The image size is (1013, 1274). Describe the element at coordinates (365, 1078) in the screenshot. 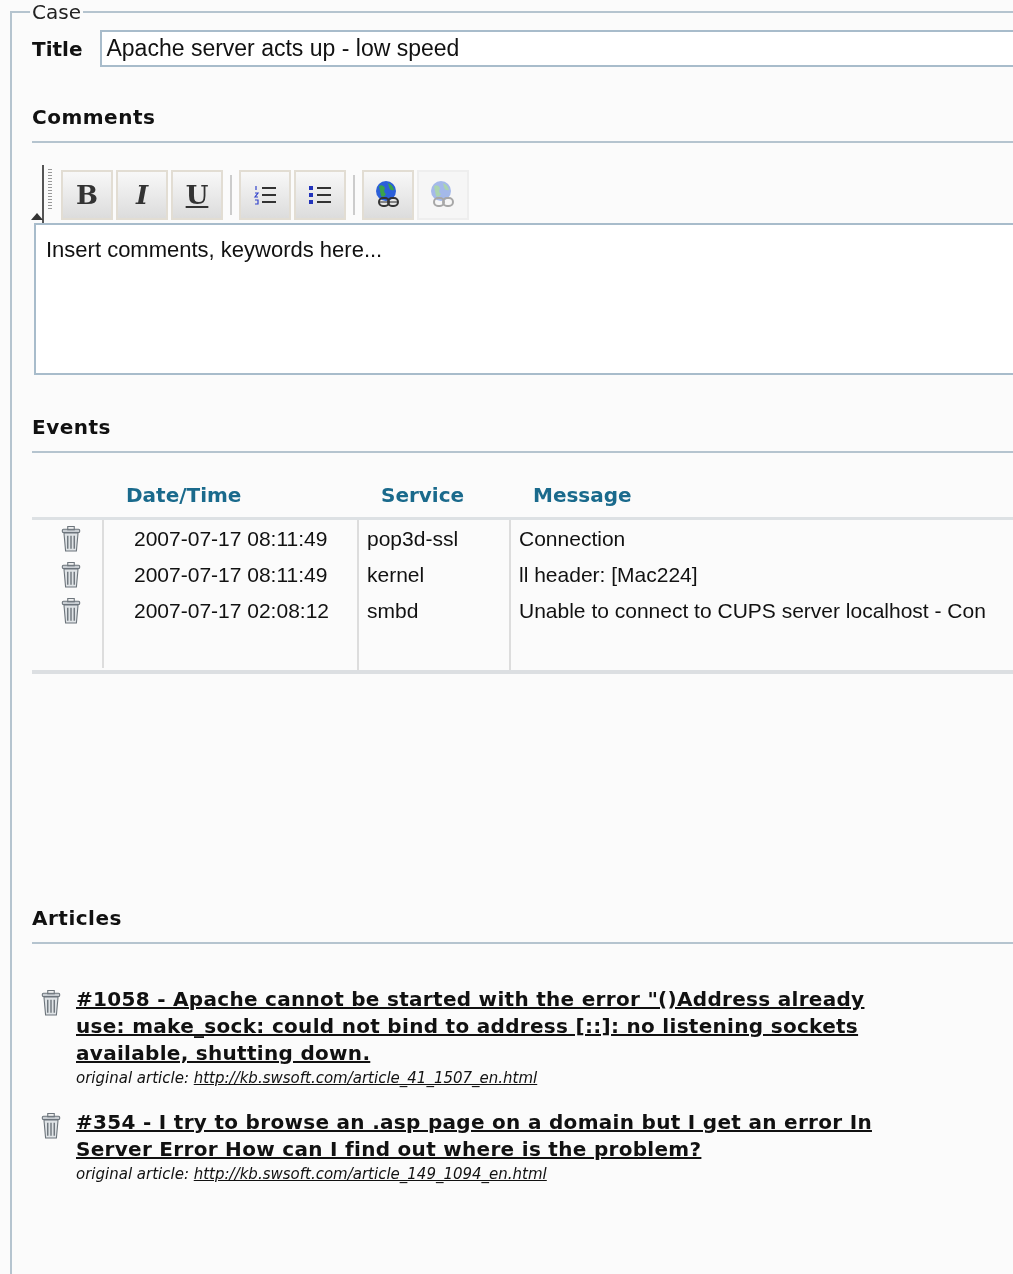

I see `article-url-link: http://kb.swsoft.com/article_41_1507_en.html` at that location.